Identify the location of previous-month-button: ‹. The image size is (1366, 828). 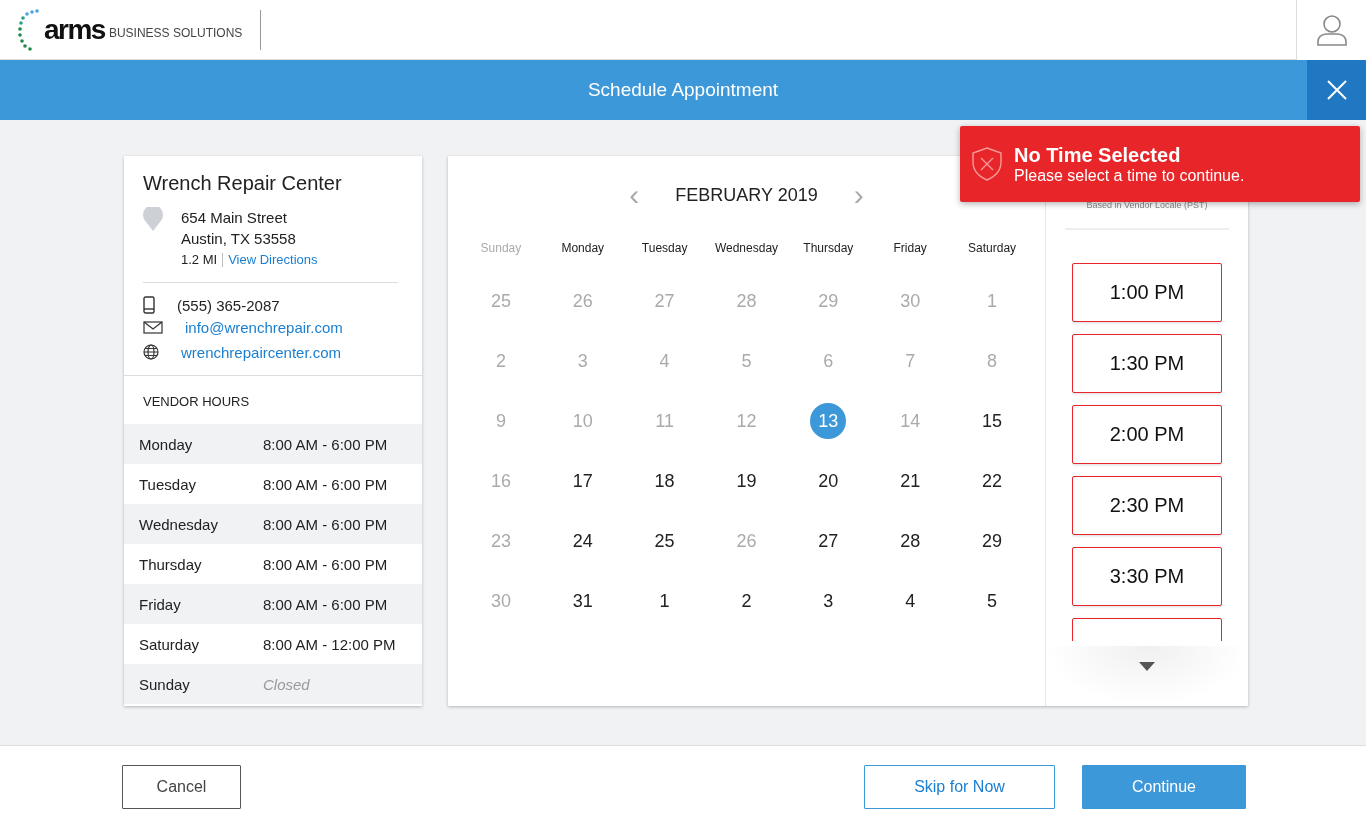
(634, 195).